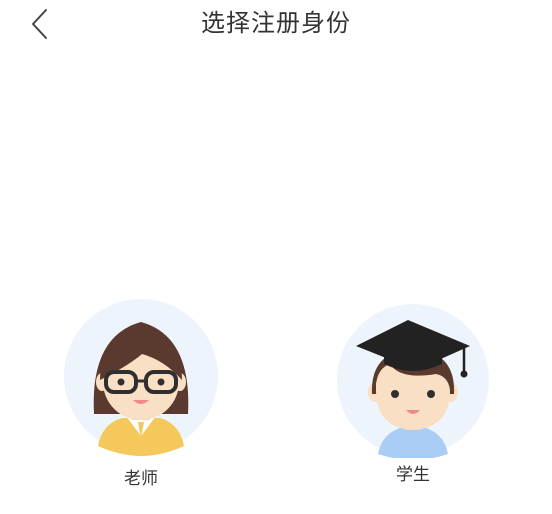 Image resolution: width=552 pixels, height=514 pixels. I want to click on role-option-teacher: 老师, so click(141, 396).